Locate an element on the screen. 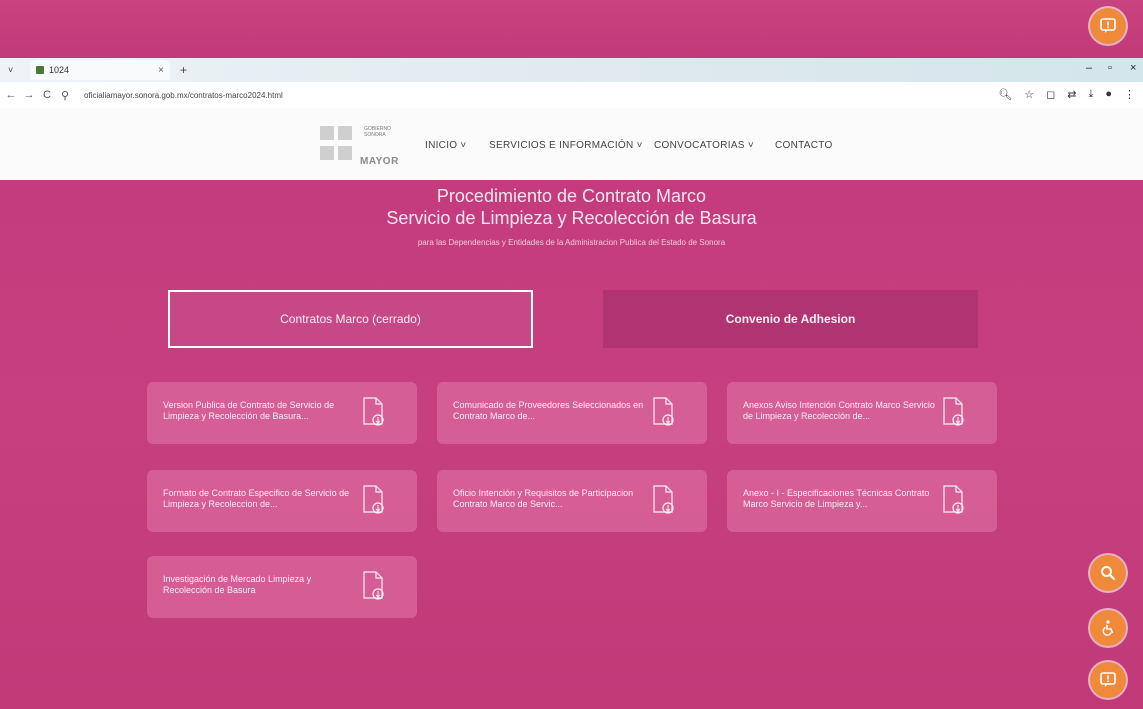  feedback-button-bottom is located at coordinates (1108, 680).